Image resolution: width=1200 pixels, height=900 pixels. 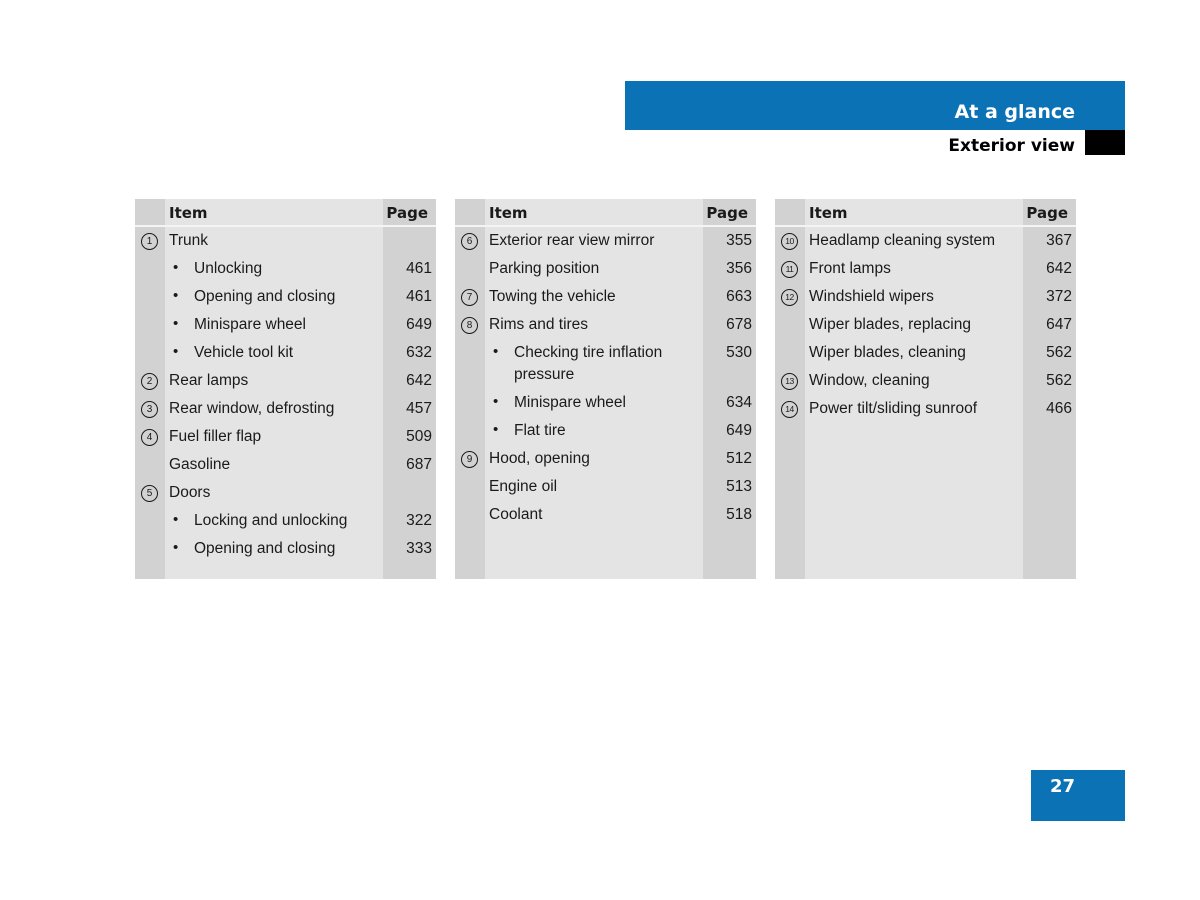 I want to click on callout-number-icon: 8, so click(x=469, y=325).